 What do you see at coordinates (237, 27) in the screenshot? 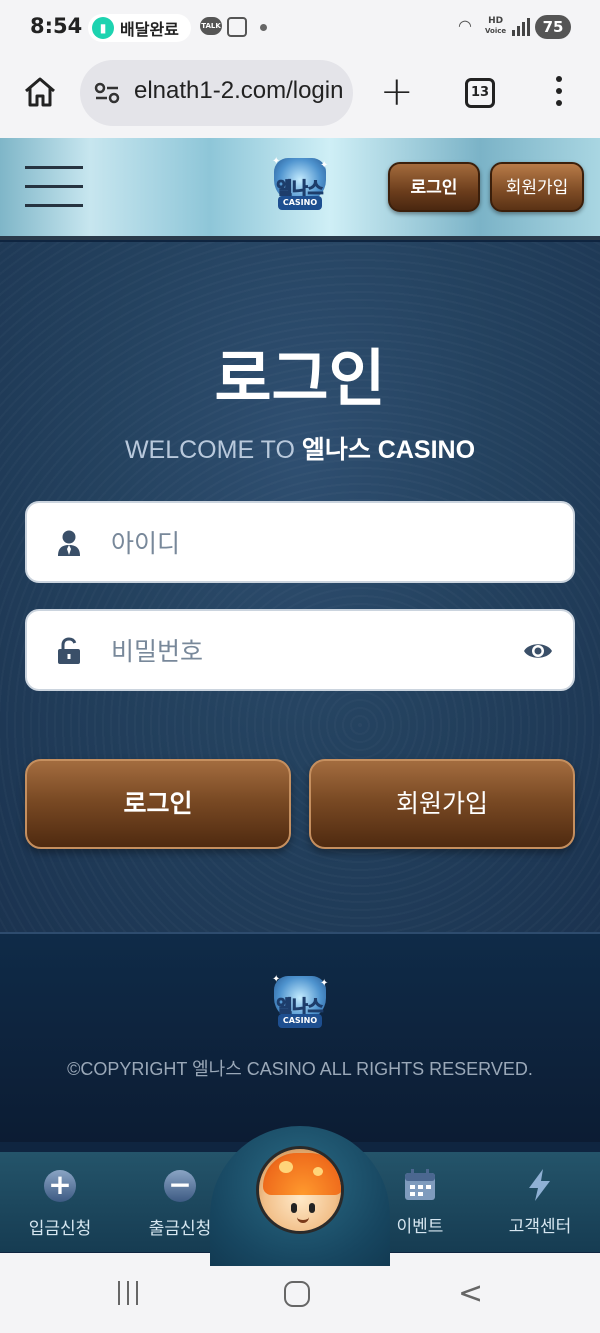
I see `screenshot-icon` at bounding box center [237, 27].